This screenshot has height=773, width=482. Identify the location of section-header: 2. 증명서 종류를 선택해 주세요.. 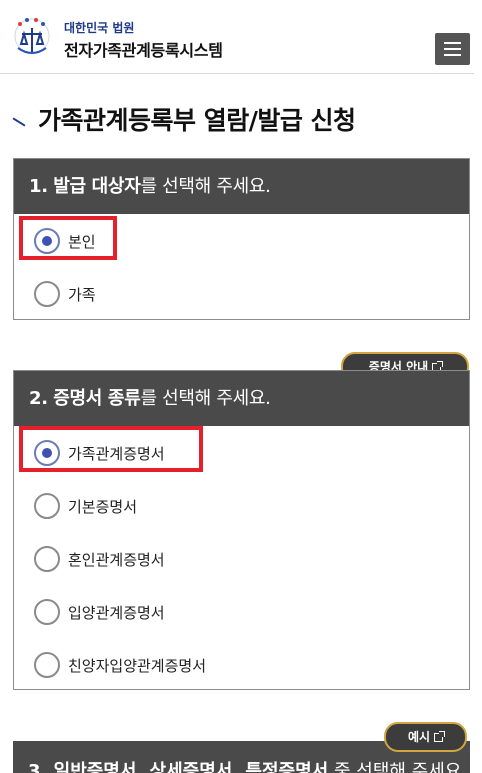
(241, 398).